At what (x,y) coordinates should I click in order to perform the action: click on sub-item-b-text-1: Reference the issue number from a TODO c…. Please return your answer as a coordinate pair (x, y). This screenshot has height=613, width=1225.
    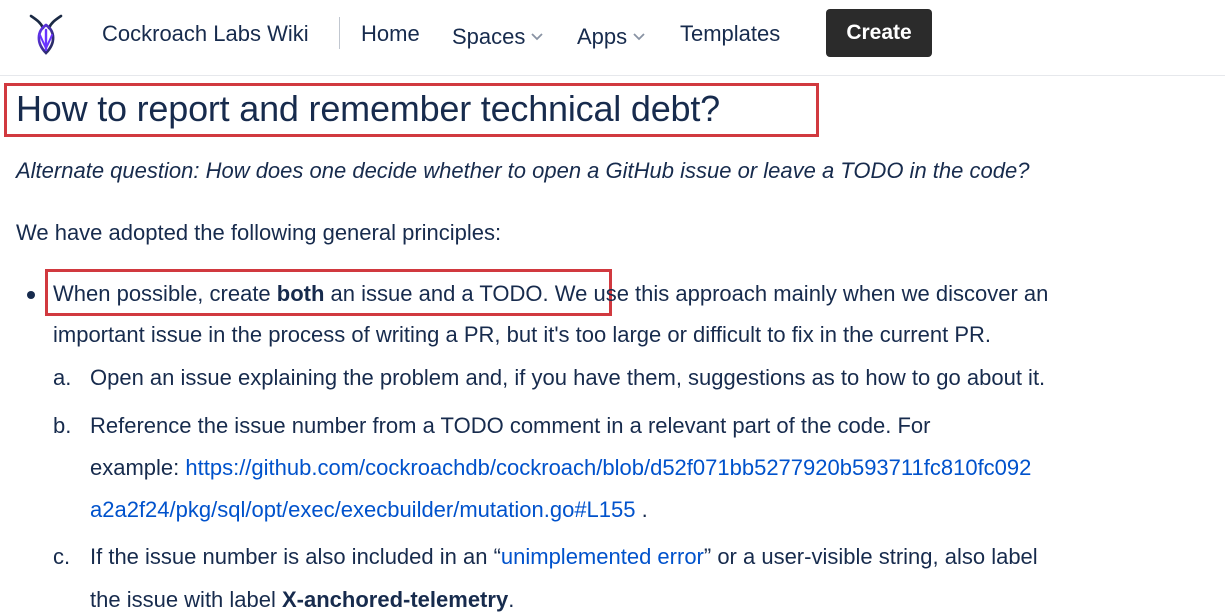
    Looking at the image, I should click on (510, 425).